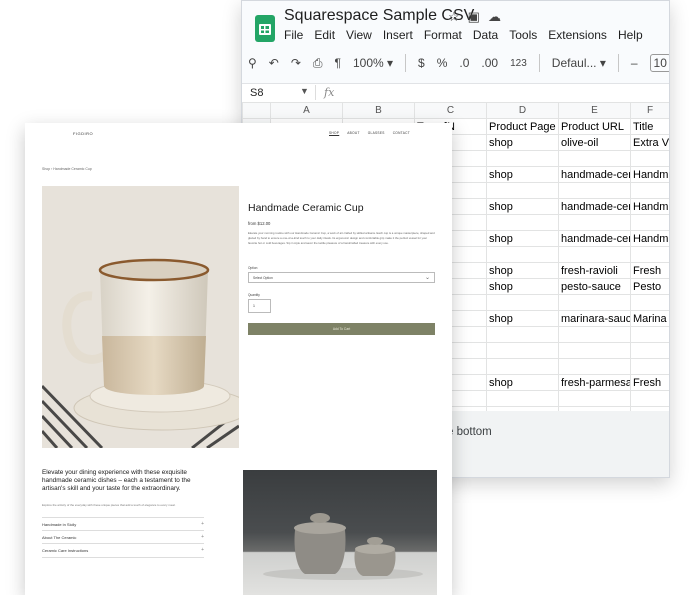  Describe the element at coordinates (450, 110) in the screenshot. I see `column-header-c: C` at that location.